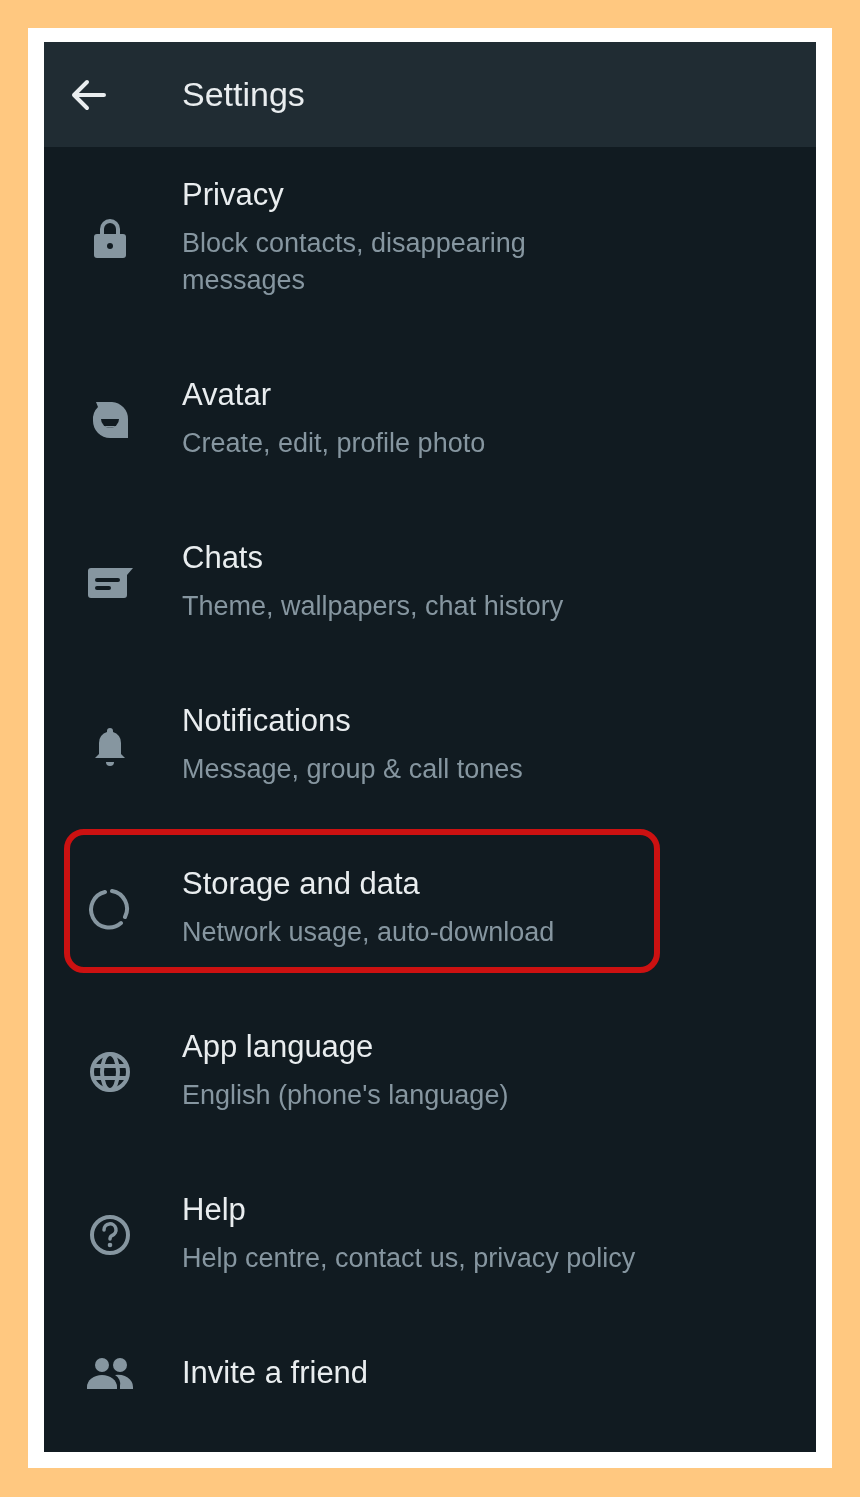  Describe the element at coordinates (373, 606) in the screenshot. I see `item-description: Theme, wallpapers, chat history` at that location.